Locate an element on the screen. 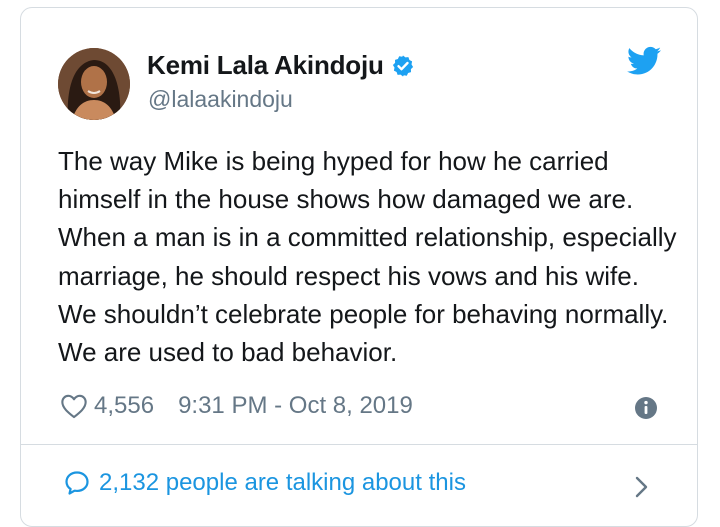 This screenshot has height=527, width=720. chevron-right-icon is located at coordinates (642, 487).